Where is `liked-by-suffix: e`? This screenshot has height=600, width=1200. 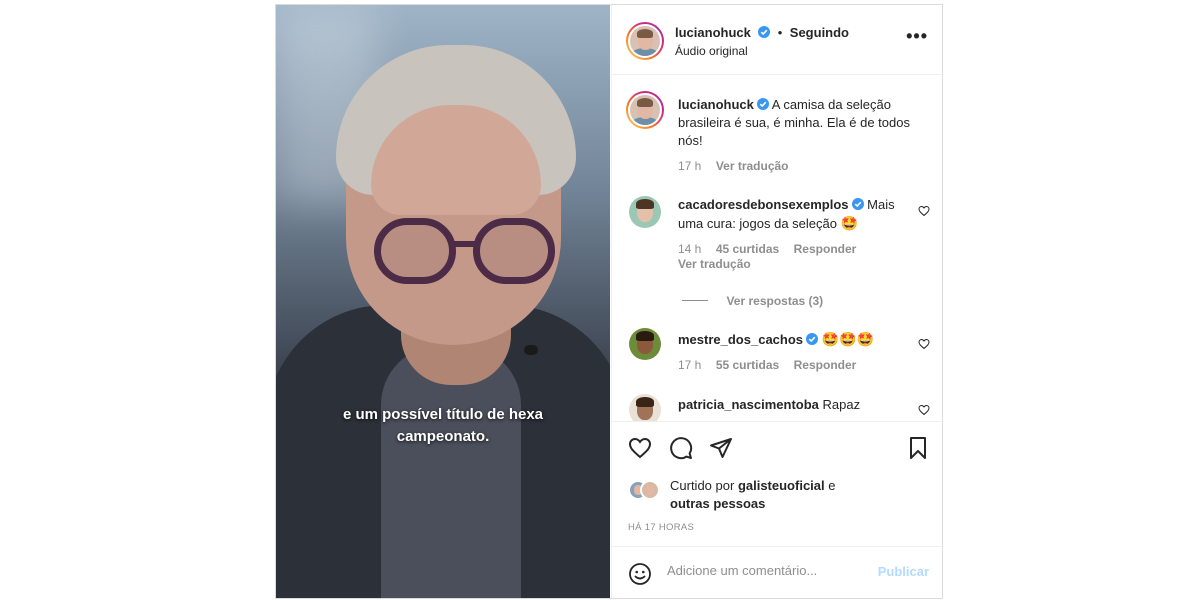 liked-by-suffix: e is located at coordinates (832, 485).